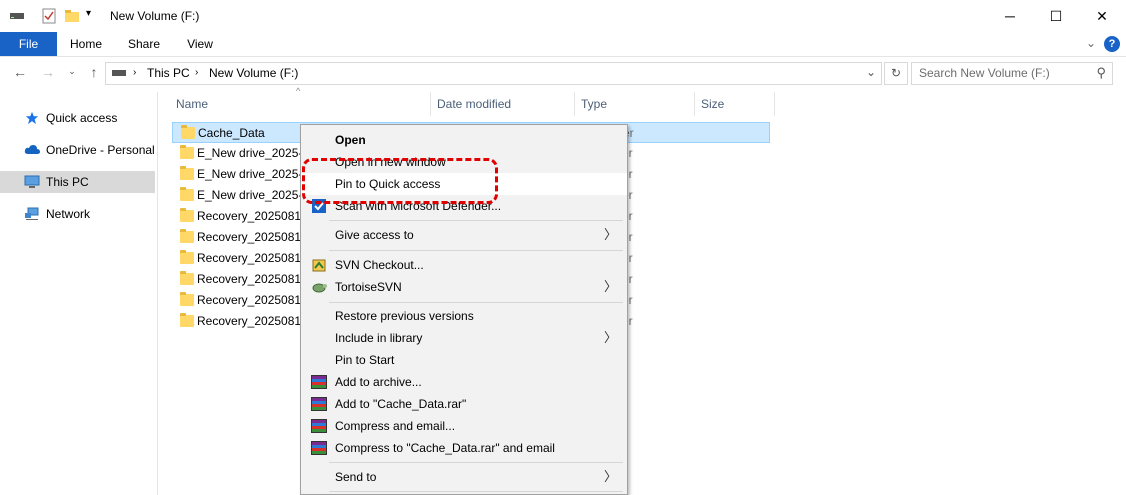 The width and height of the screenshot is (1126, 495). Describe the element at coordinates (48, 73) in the screenshot. I see `forward-arrow-icon: →` at that location.